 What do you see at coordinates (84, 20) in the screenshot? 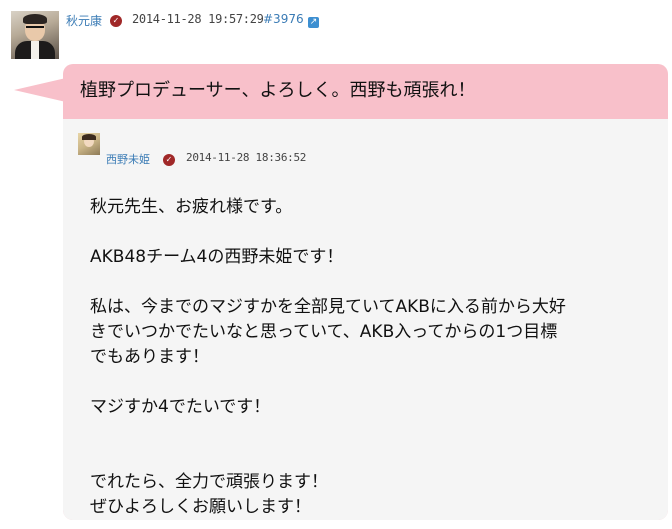
I see `author-name: 秋元康` at bounding box center [84, 20].